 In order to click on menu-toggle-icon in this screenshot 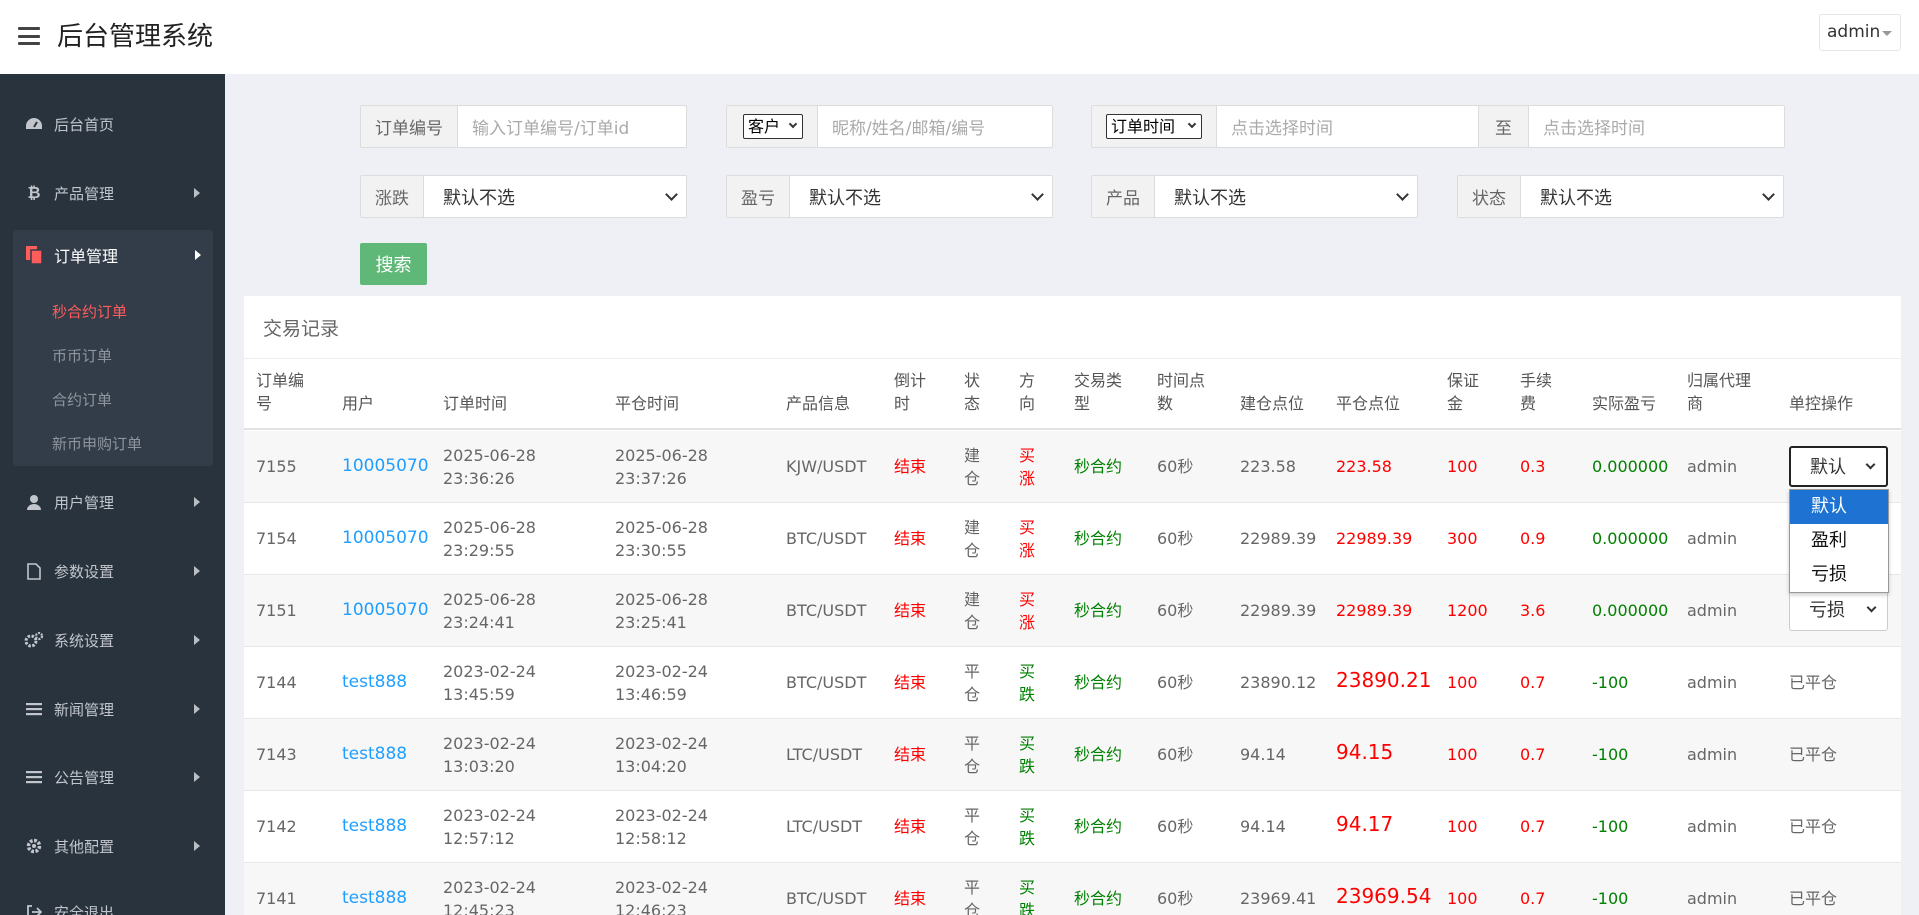, I will do `click(29, 36)`.